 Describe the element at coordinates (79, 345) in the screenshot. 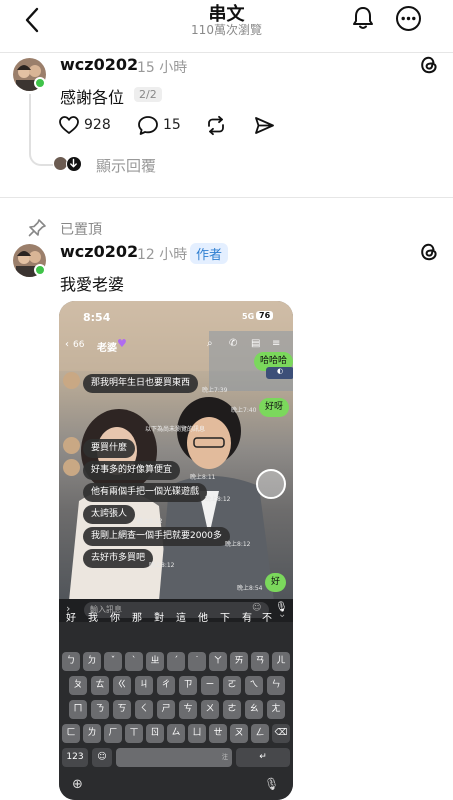

I see `chat-back-count: 66` at that location.